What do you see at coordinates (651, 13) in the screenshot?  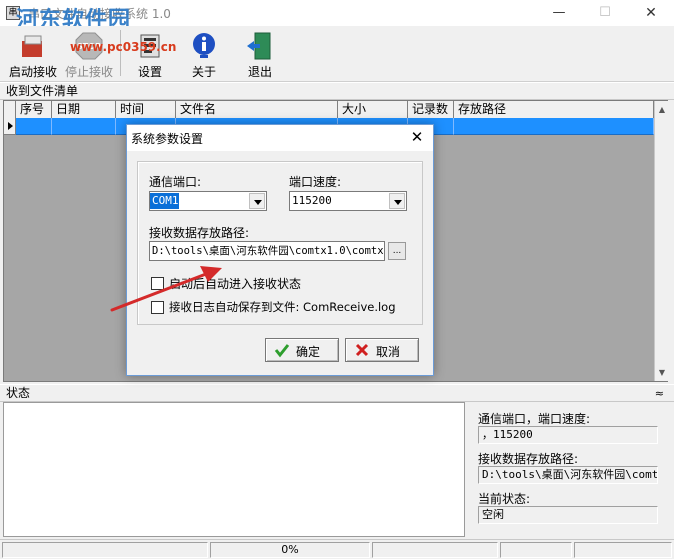 I see `close-button: ✕` at bounding box center [651, 13].